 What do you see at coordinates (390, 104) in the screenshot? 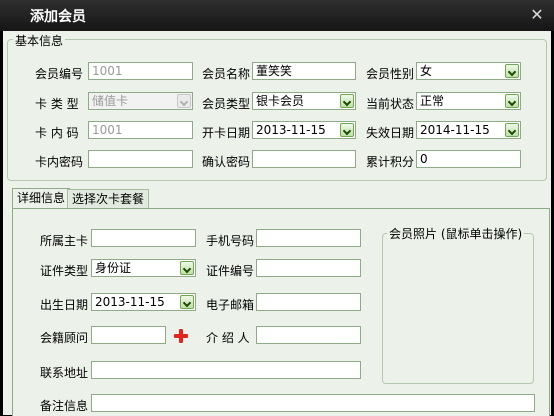
I see `current-status-label: 当前状态` at bounding box center [390, 104].